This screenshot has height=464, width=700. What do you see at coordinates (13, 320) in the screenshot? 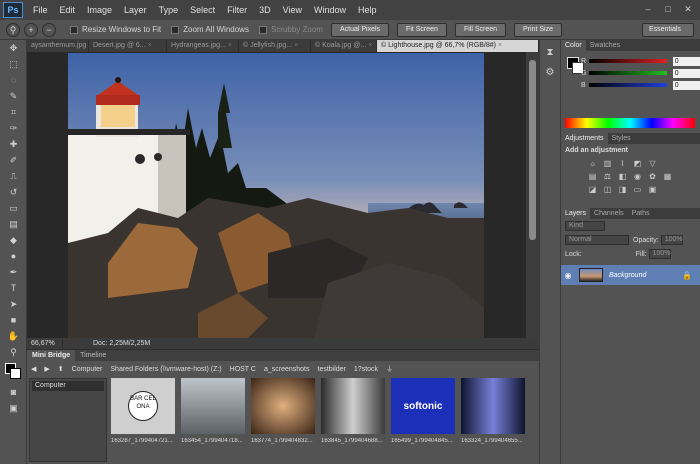
I see `shape-tool-icon: ■` at bounding box center [13, 320].